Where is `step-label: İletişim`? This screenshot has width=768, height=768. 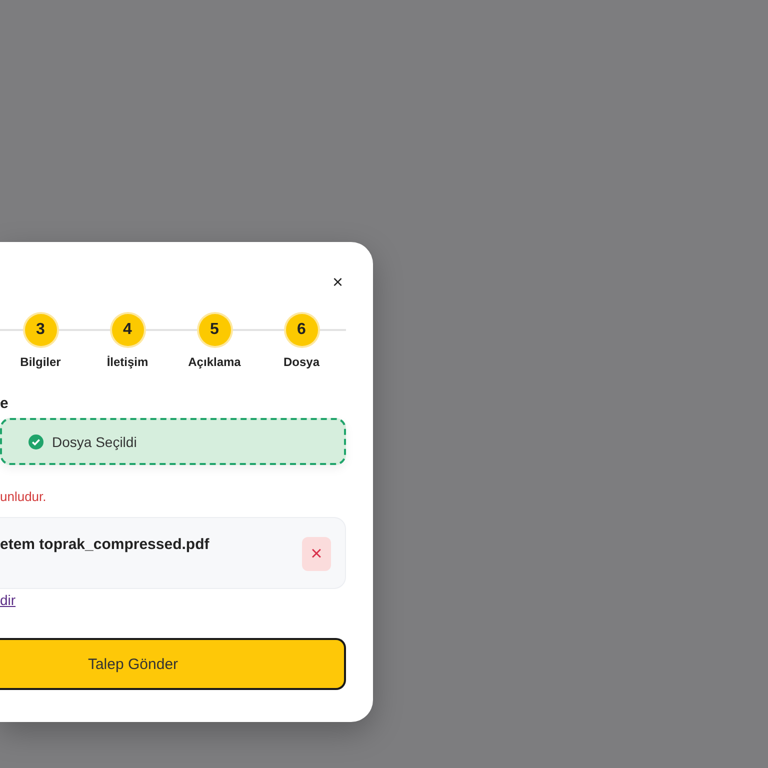
step-label: İletişim is located at coordinates (127, 362).